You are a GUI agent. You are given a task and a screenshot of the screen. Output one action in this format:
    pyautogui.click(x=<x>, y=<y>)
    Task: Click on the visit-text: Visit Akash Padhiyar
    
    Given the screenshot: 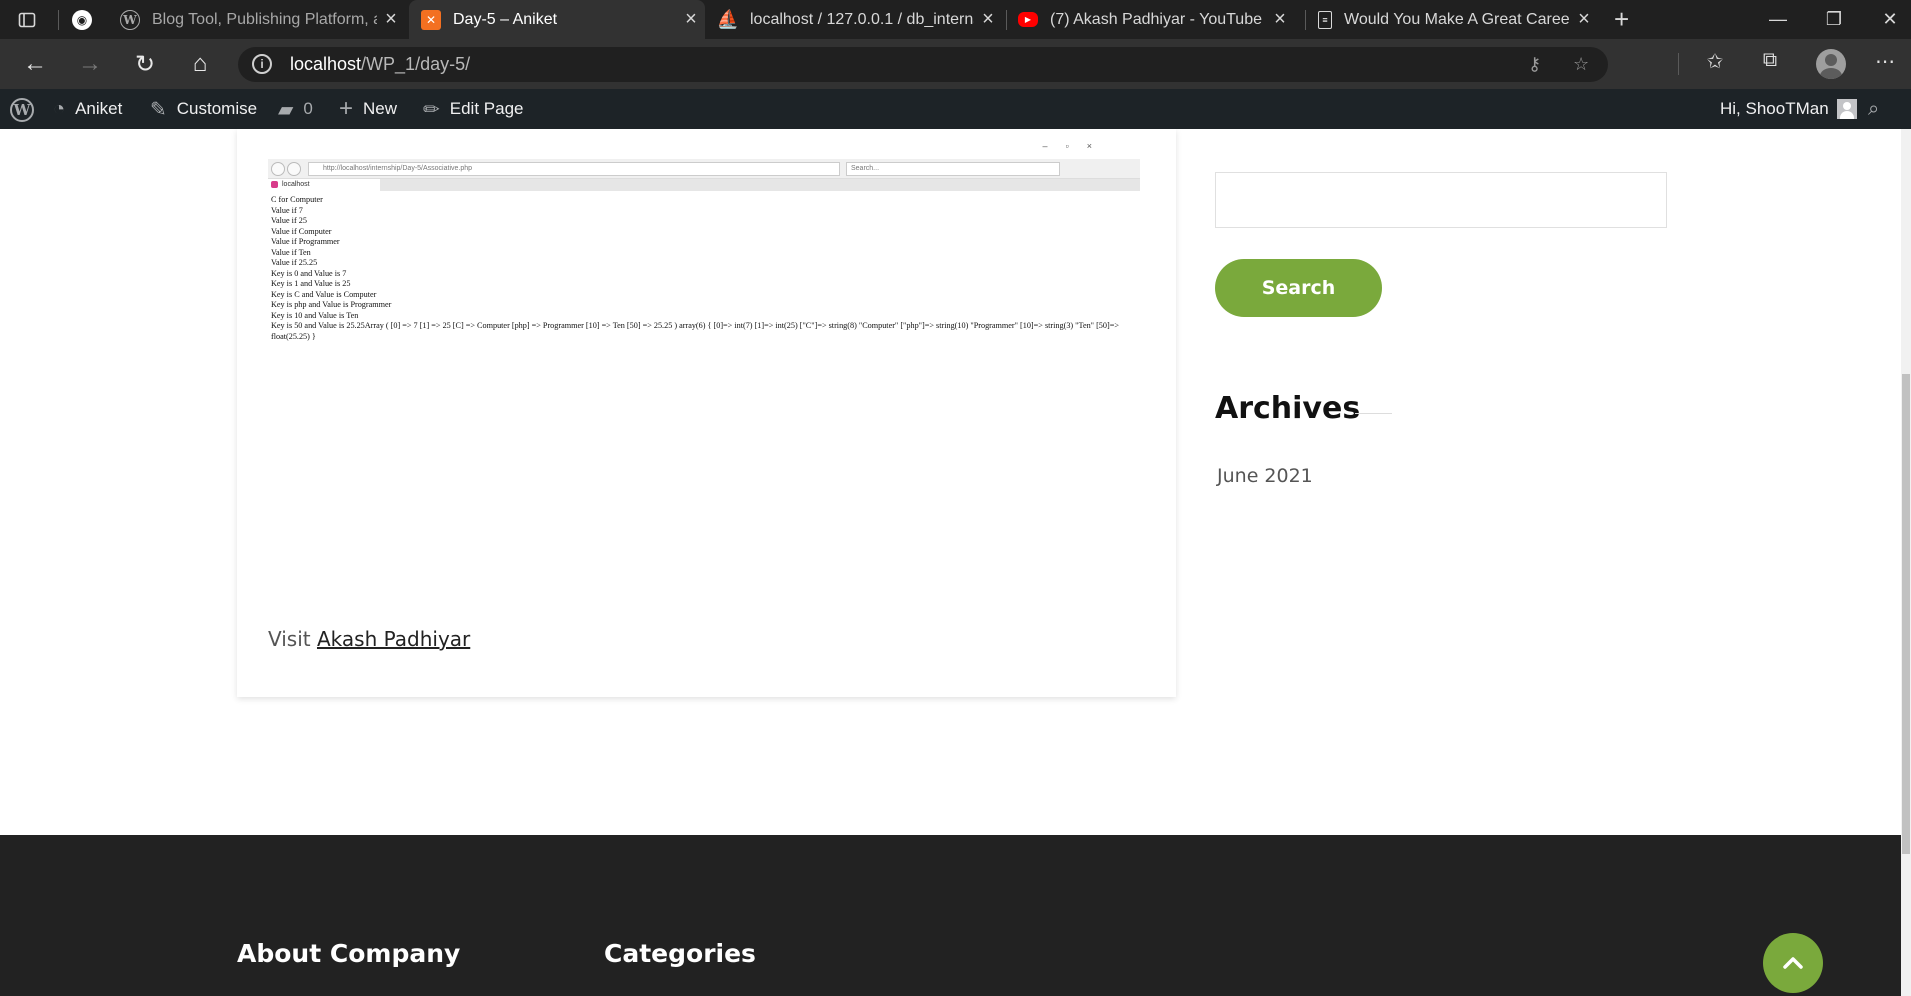 What is the action you would take?
    pyautogui.click(x=369, y=639)
    